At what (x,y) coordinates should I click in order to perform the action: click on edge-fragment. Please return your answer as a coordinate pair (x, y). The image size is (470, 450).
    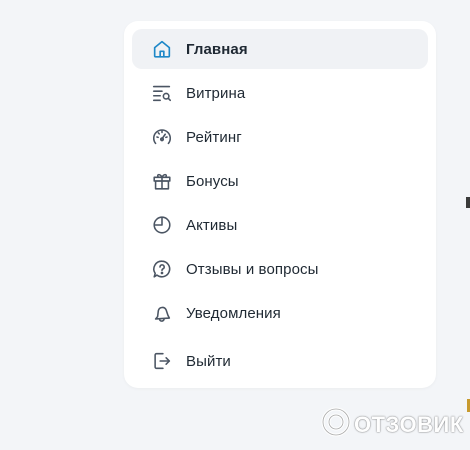
    Looking at the image, I should click on (468, 202).